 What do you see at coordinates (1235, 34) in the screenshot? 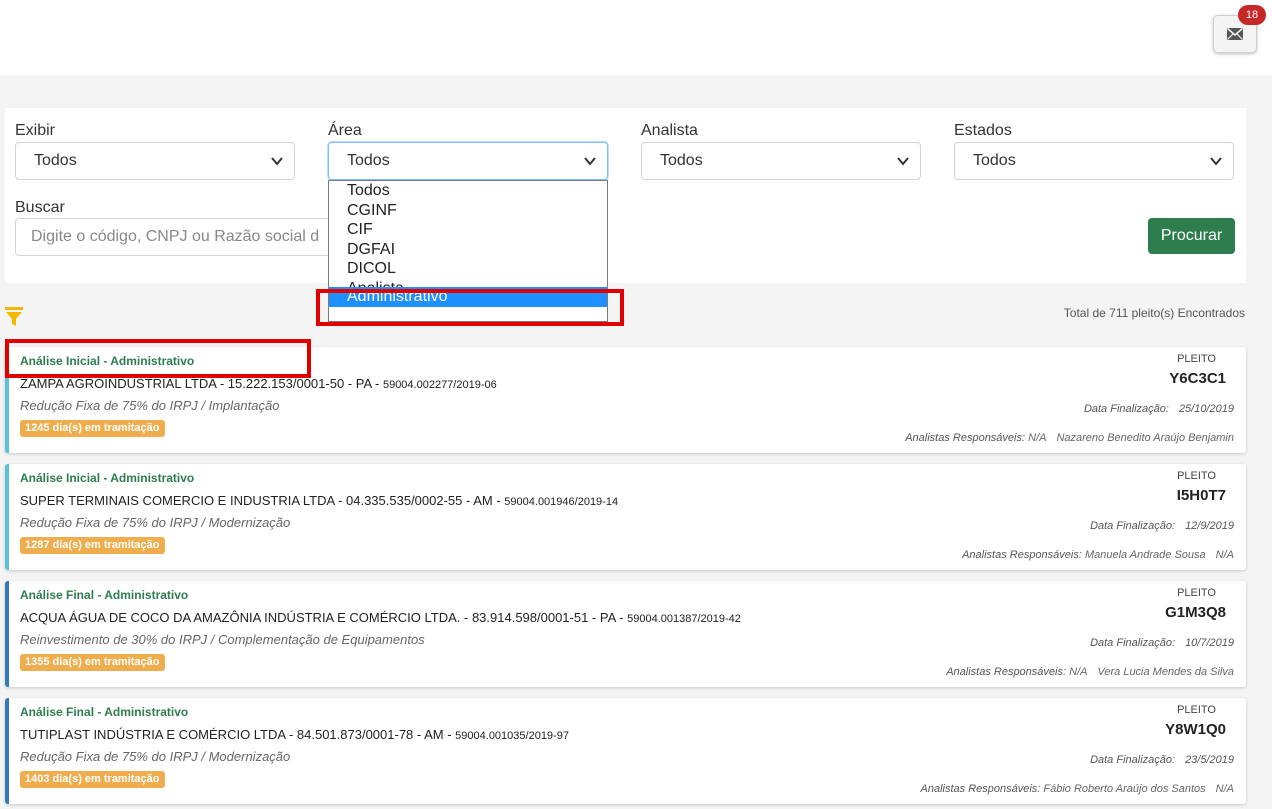
I see `envelope-icon` at bounding box center [1235, 34].